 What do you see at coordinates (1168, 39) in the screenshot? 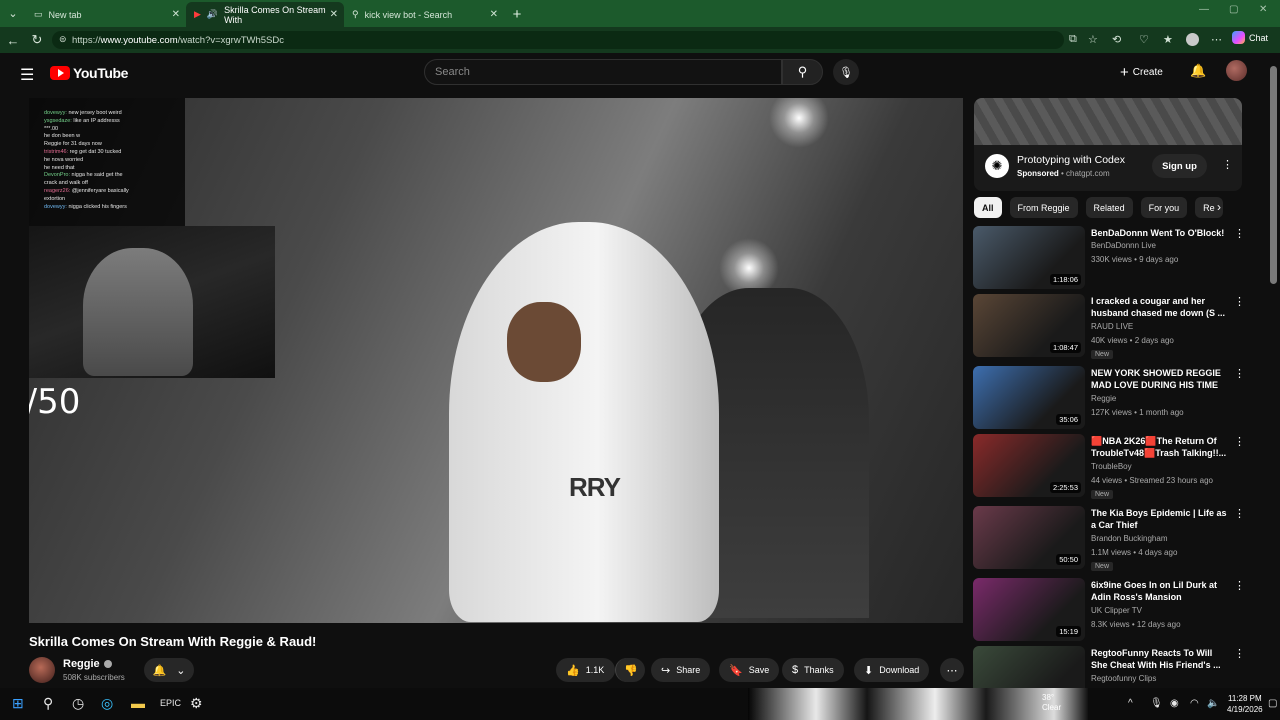
I see `favorites-icon: ★` at bounding box center [1168, 39].